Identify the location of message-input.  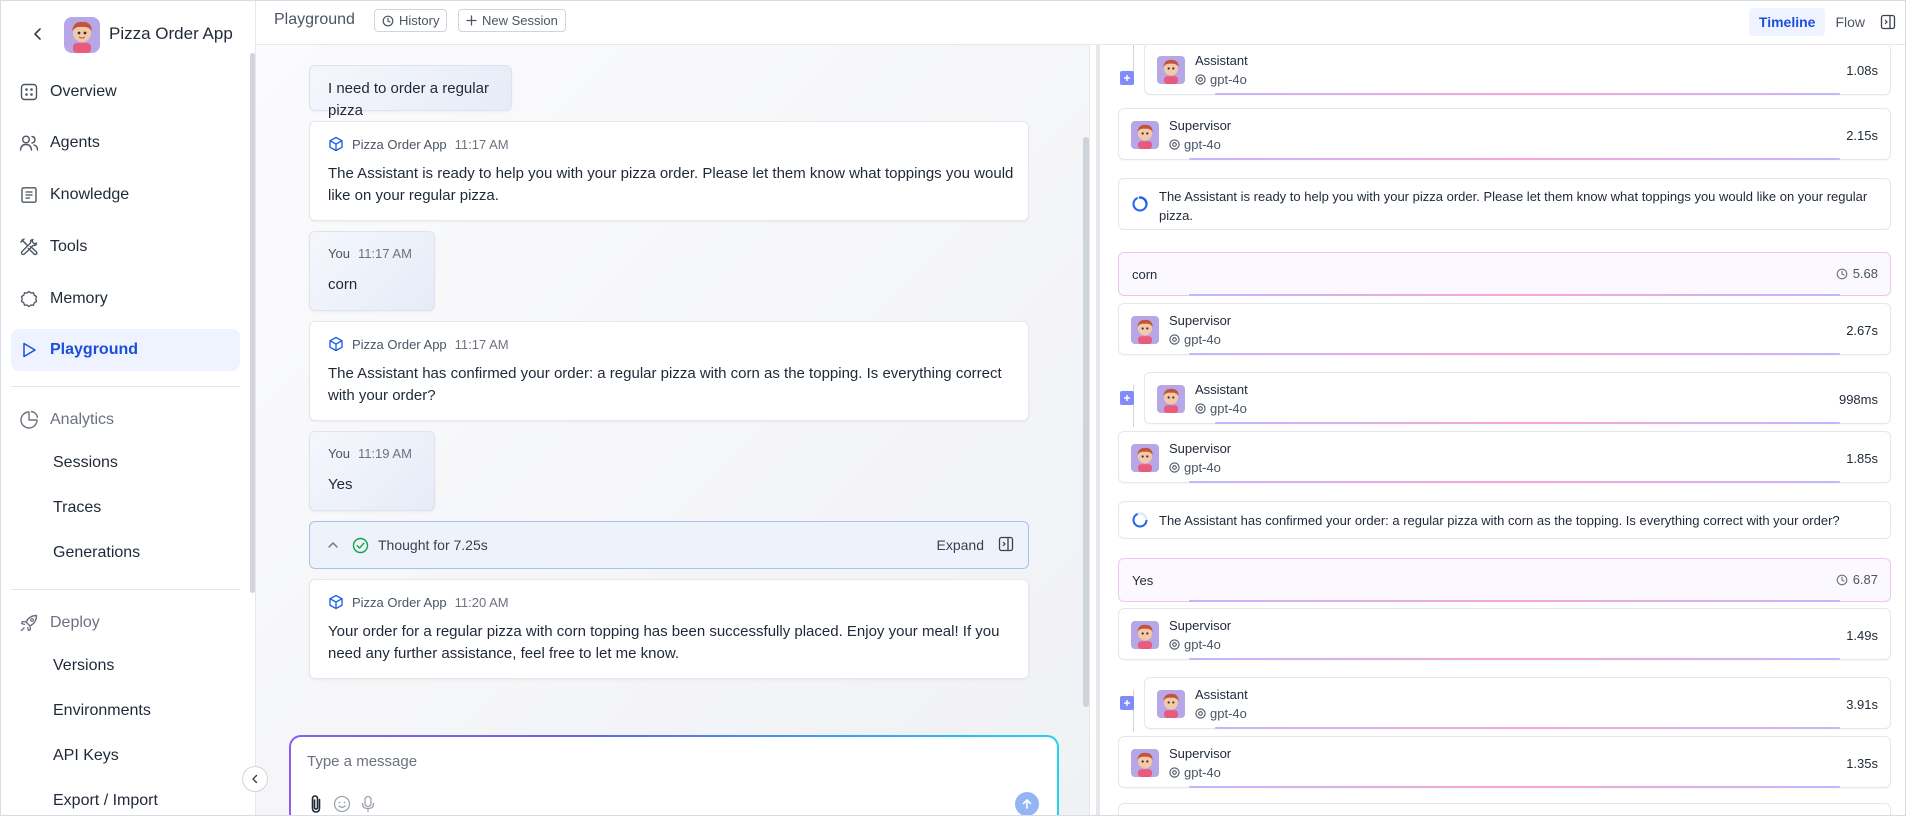
(657, 761).